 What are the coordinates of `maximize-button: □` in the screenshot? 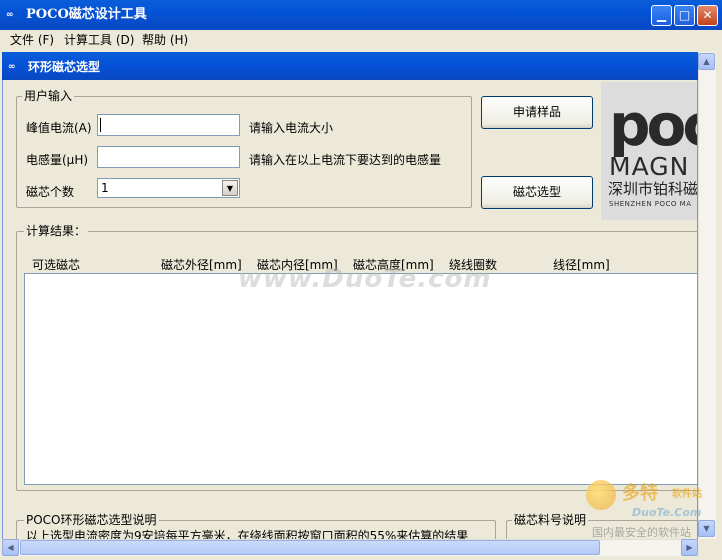 It's located at (684, 15).